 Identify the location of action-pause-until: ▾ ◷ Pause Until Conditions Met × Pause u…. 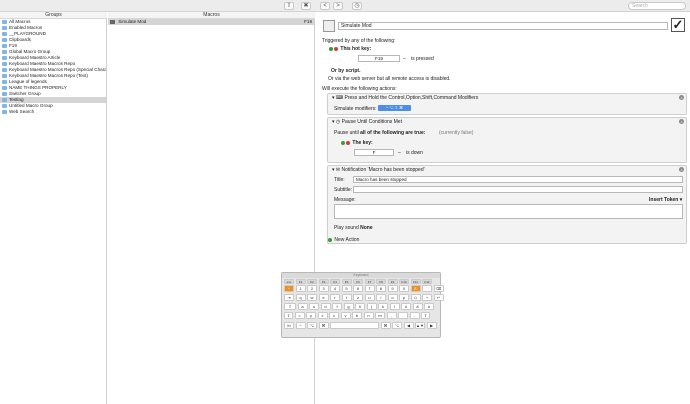
(507, 140).